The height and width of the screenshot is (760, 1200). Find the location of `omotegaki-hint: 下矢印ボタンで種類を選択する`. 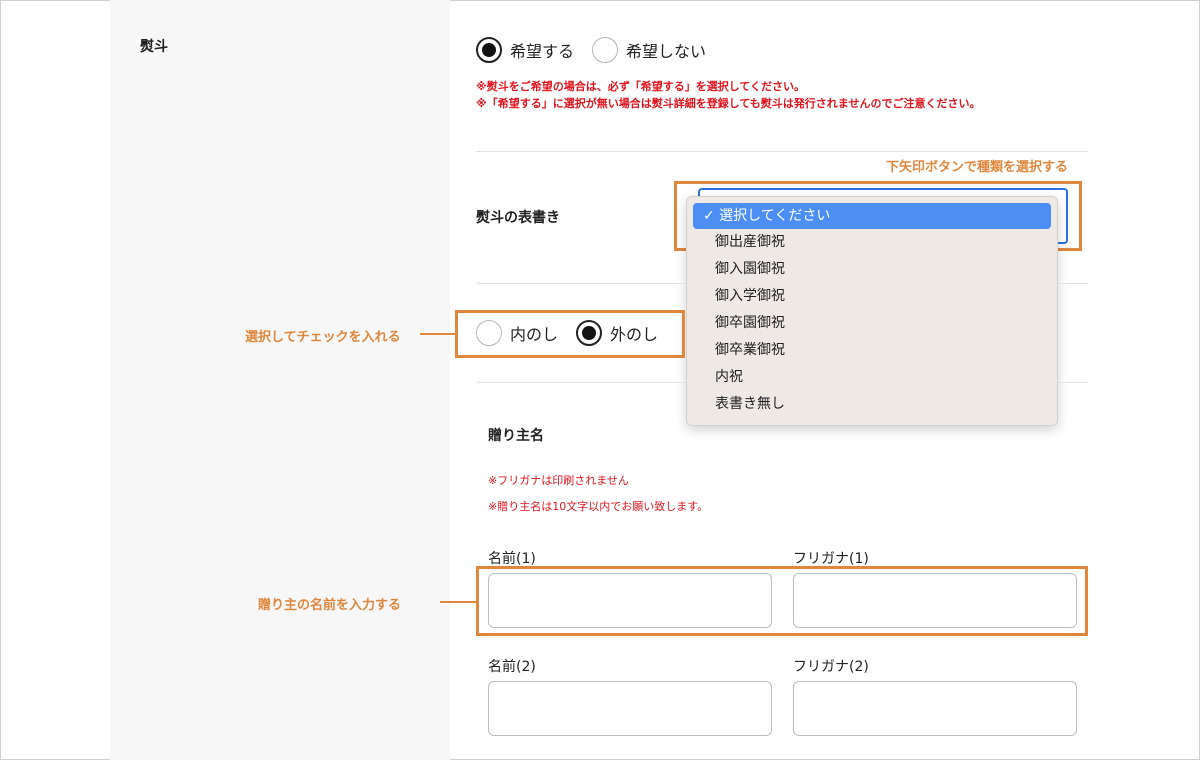

omotegaki-hint: 下矢印ボタンで種類を選択する is located at coordinates (977, 167).